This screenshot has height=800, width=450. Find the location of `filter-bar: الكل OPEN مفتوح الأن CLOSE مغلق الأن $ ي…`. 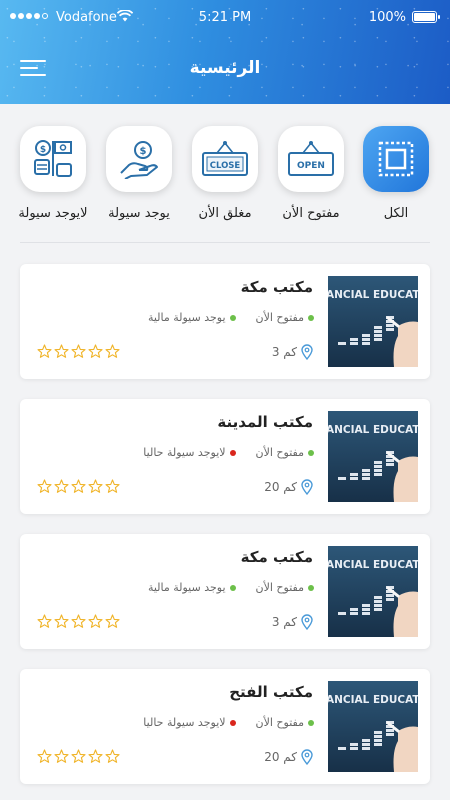

filter-bar: الكل OPEN مفتوح الأن CLOSE مغلق الأن $ ي… is located at coordinates (225, 178).